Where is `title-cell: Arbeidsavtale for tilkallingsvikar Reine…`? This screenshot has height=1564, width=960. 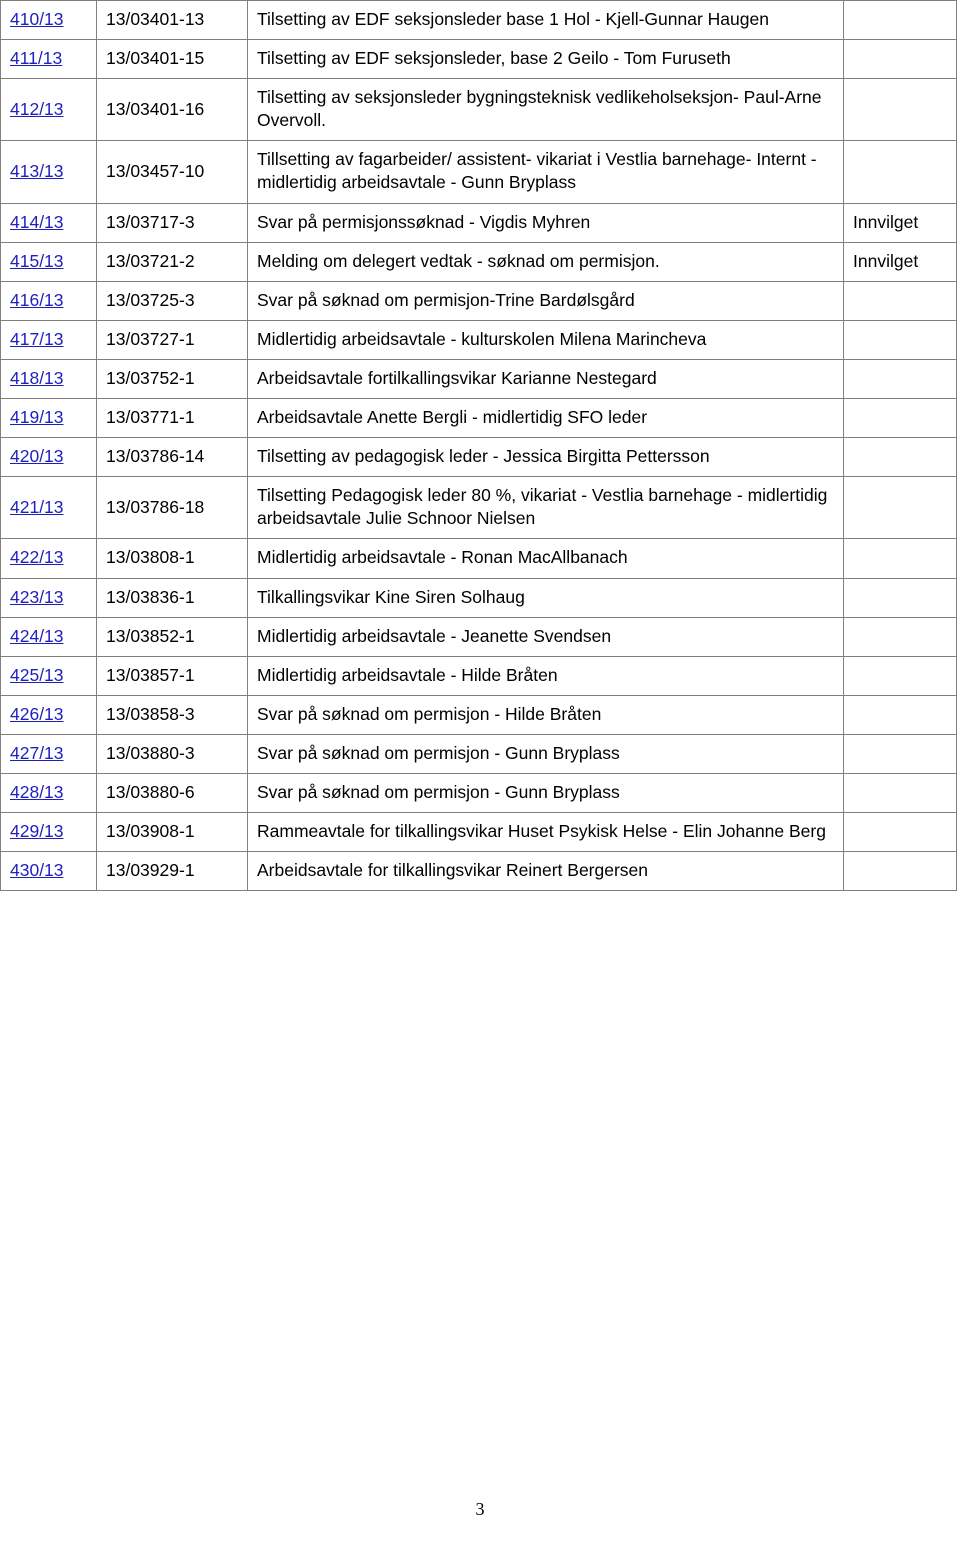 title-cell: Arbeidsavtale for tilkallingsvikar Reine… is located at coordinates (545, 871).